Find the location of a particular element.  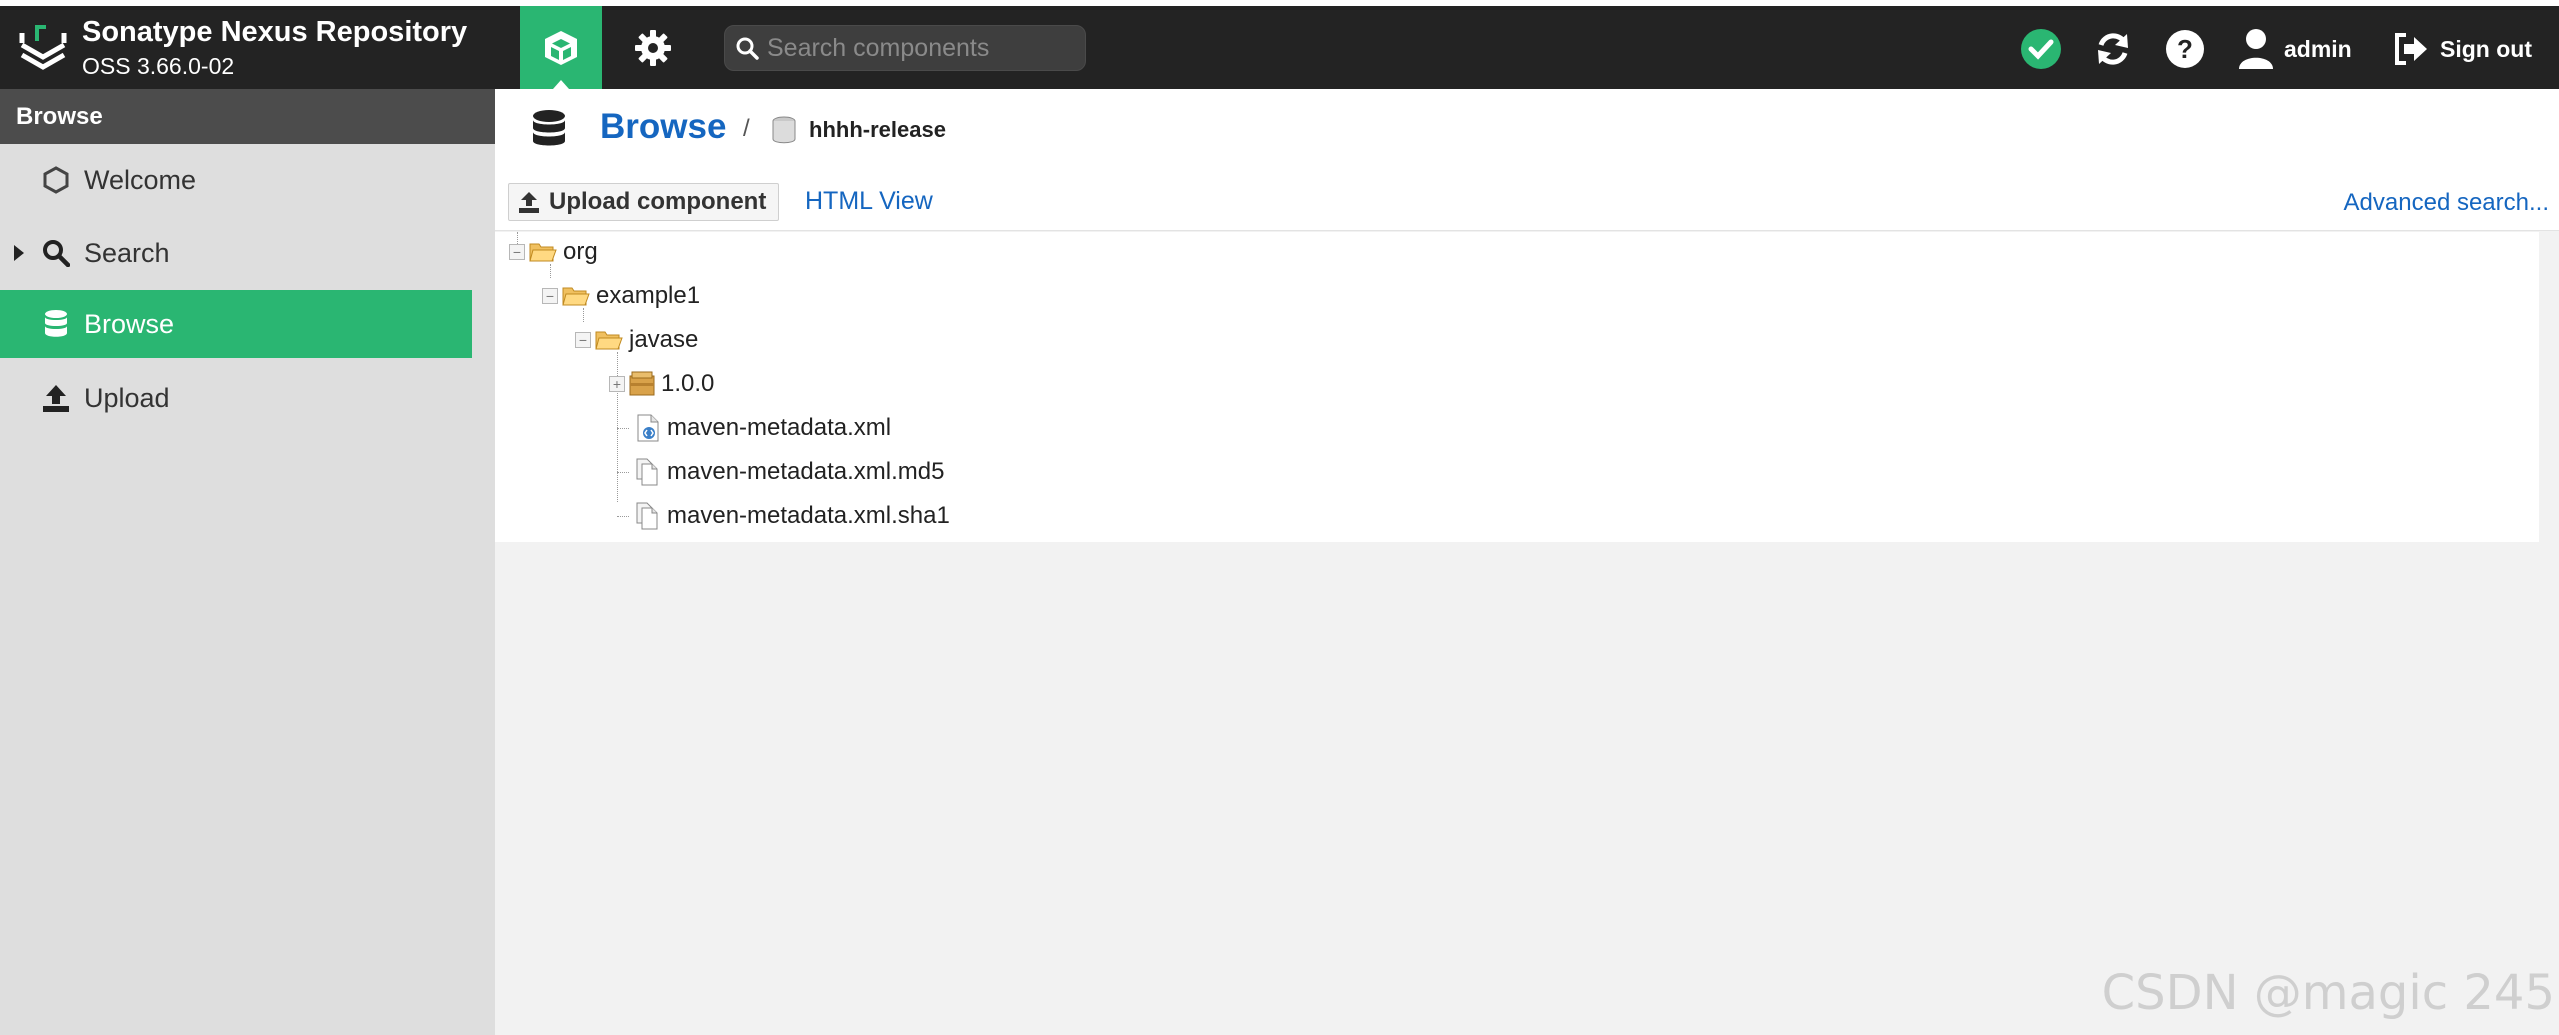

tree-node-folder: − org is located at coordinates (553, 252).